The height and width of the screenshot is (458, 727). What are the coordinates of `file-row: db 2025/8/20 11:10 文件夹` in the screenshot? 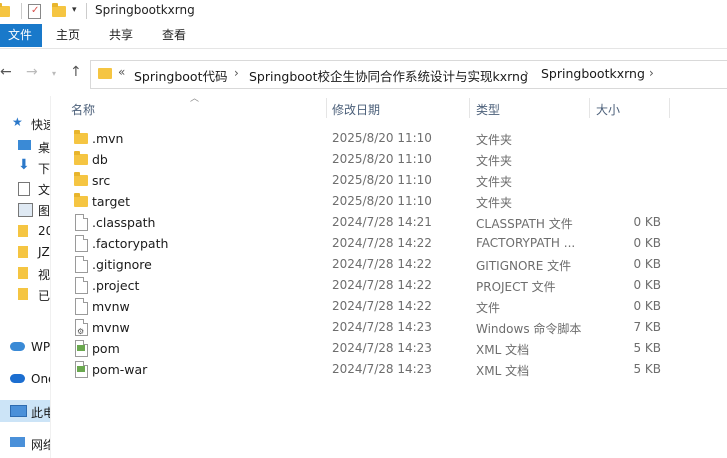 It's located at (396, 159).